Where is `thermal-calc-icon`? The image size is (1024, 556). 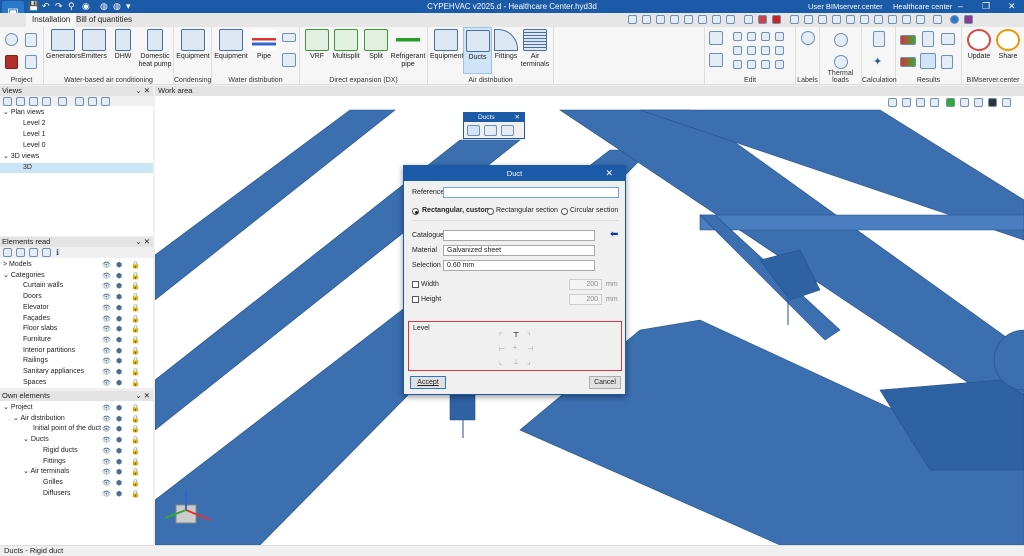 thermal-calc-icon is located at coordinates (841, 62).